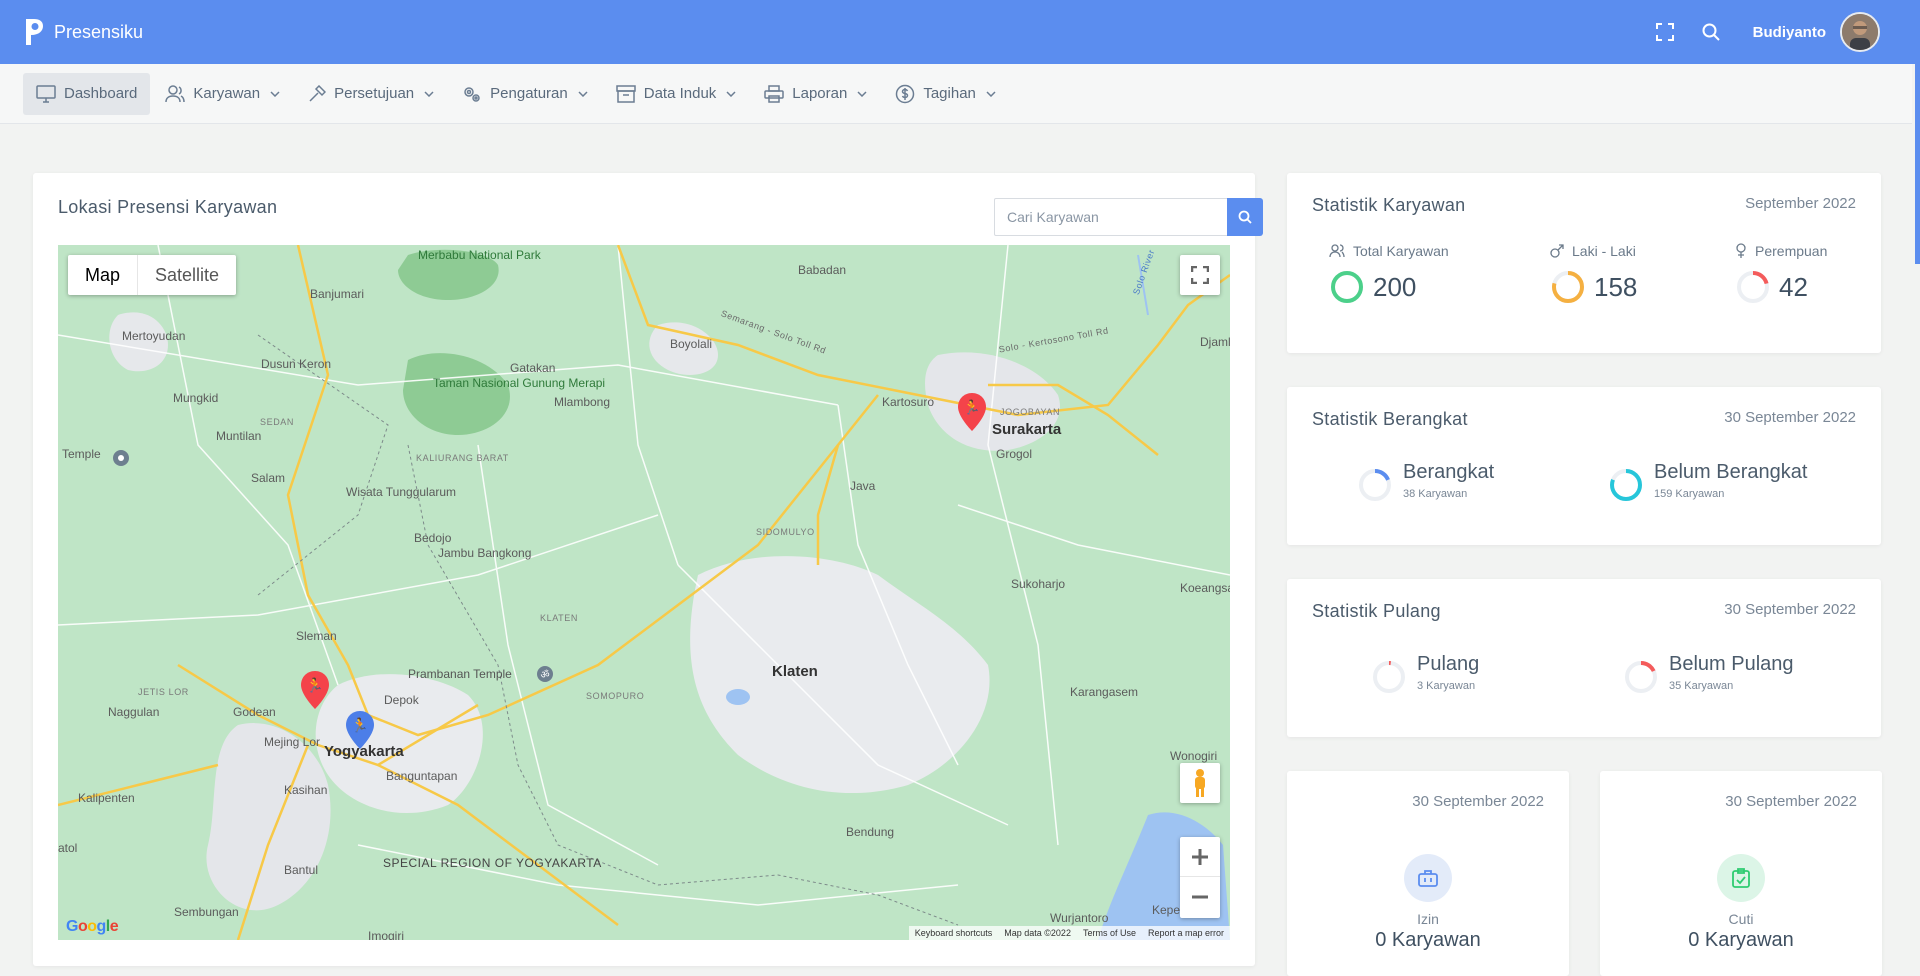  I want to click on stat-pulang-title: Statistik Pulang, so click(1376, 611).